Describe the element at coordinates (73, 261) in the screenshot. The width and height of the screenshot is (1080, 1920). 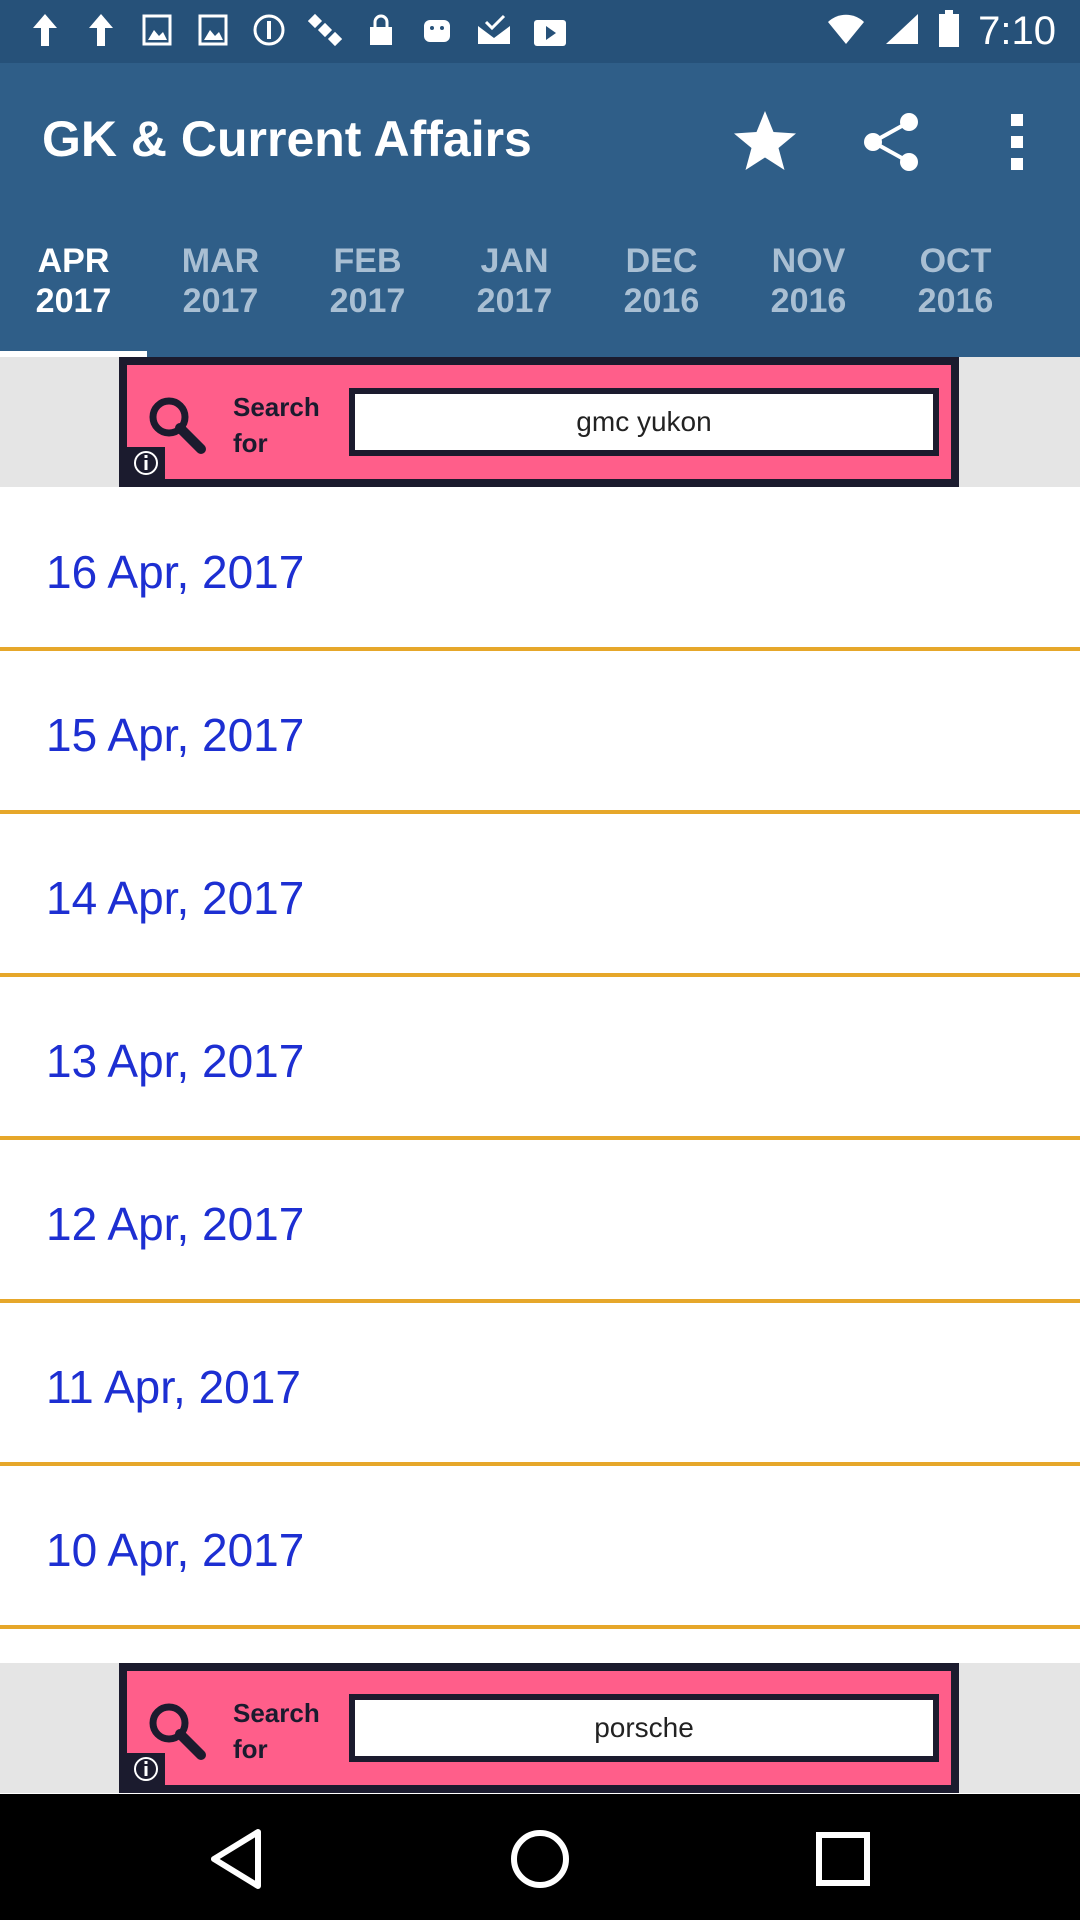
I see `tab-month: APR` at that location.